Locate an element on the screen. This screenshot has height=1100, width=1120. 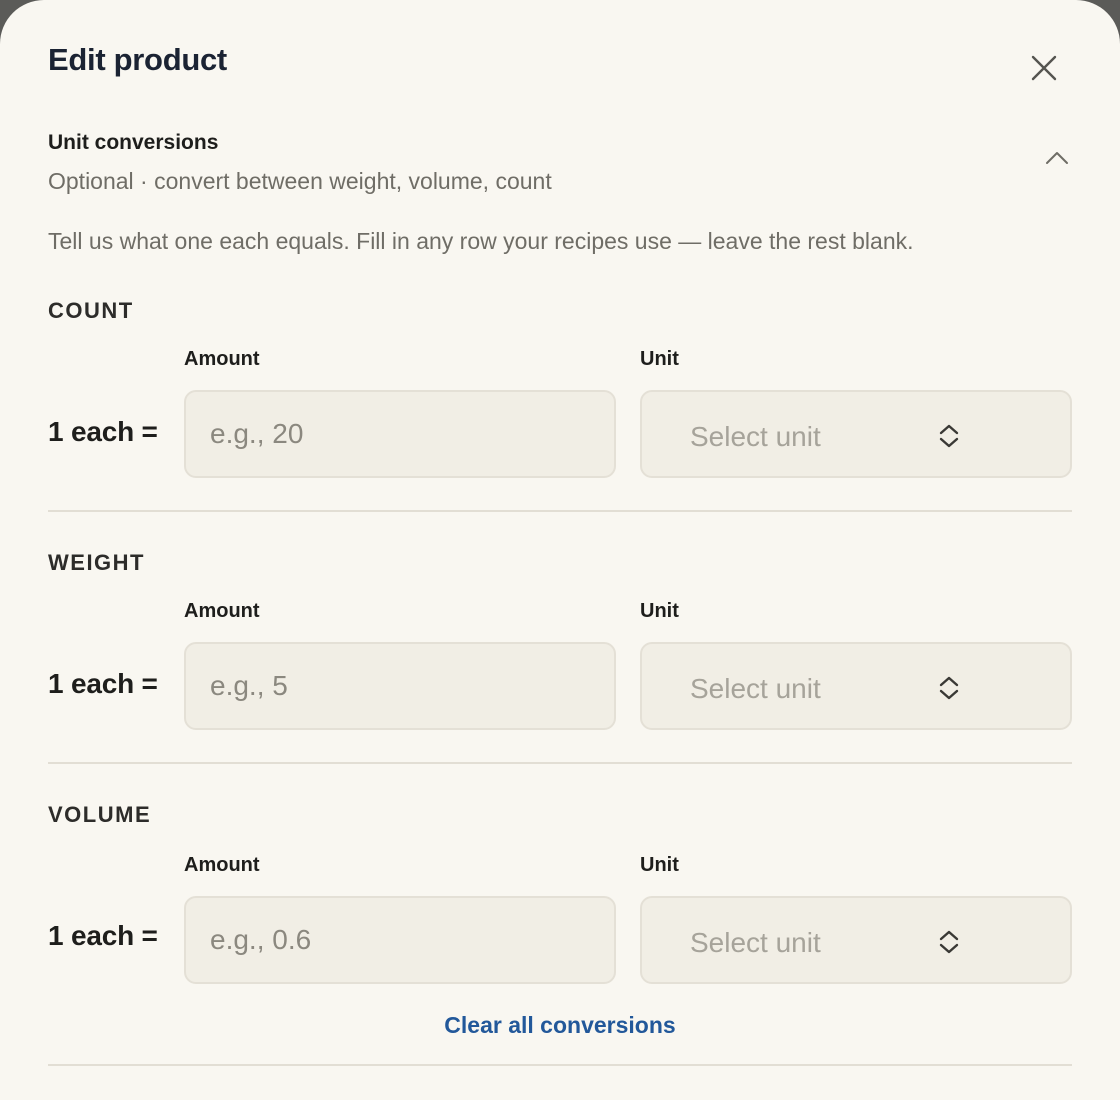
weight-amount-input is located at coordinates (400, 686).